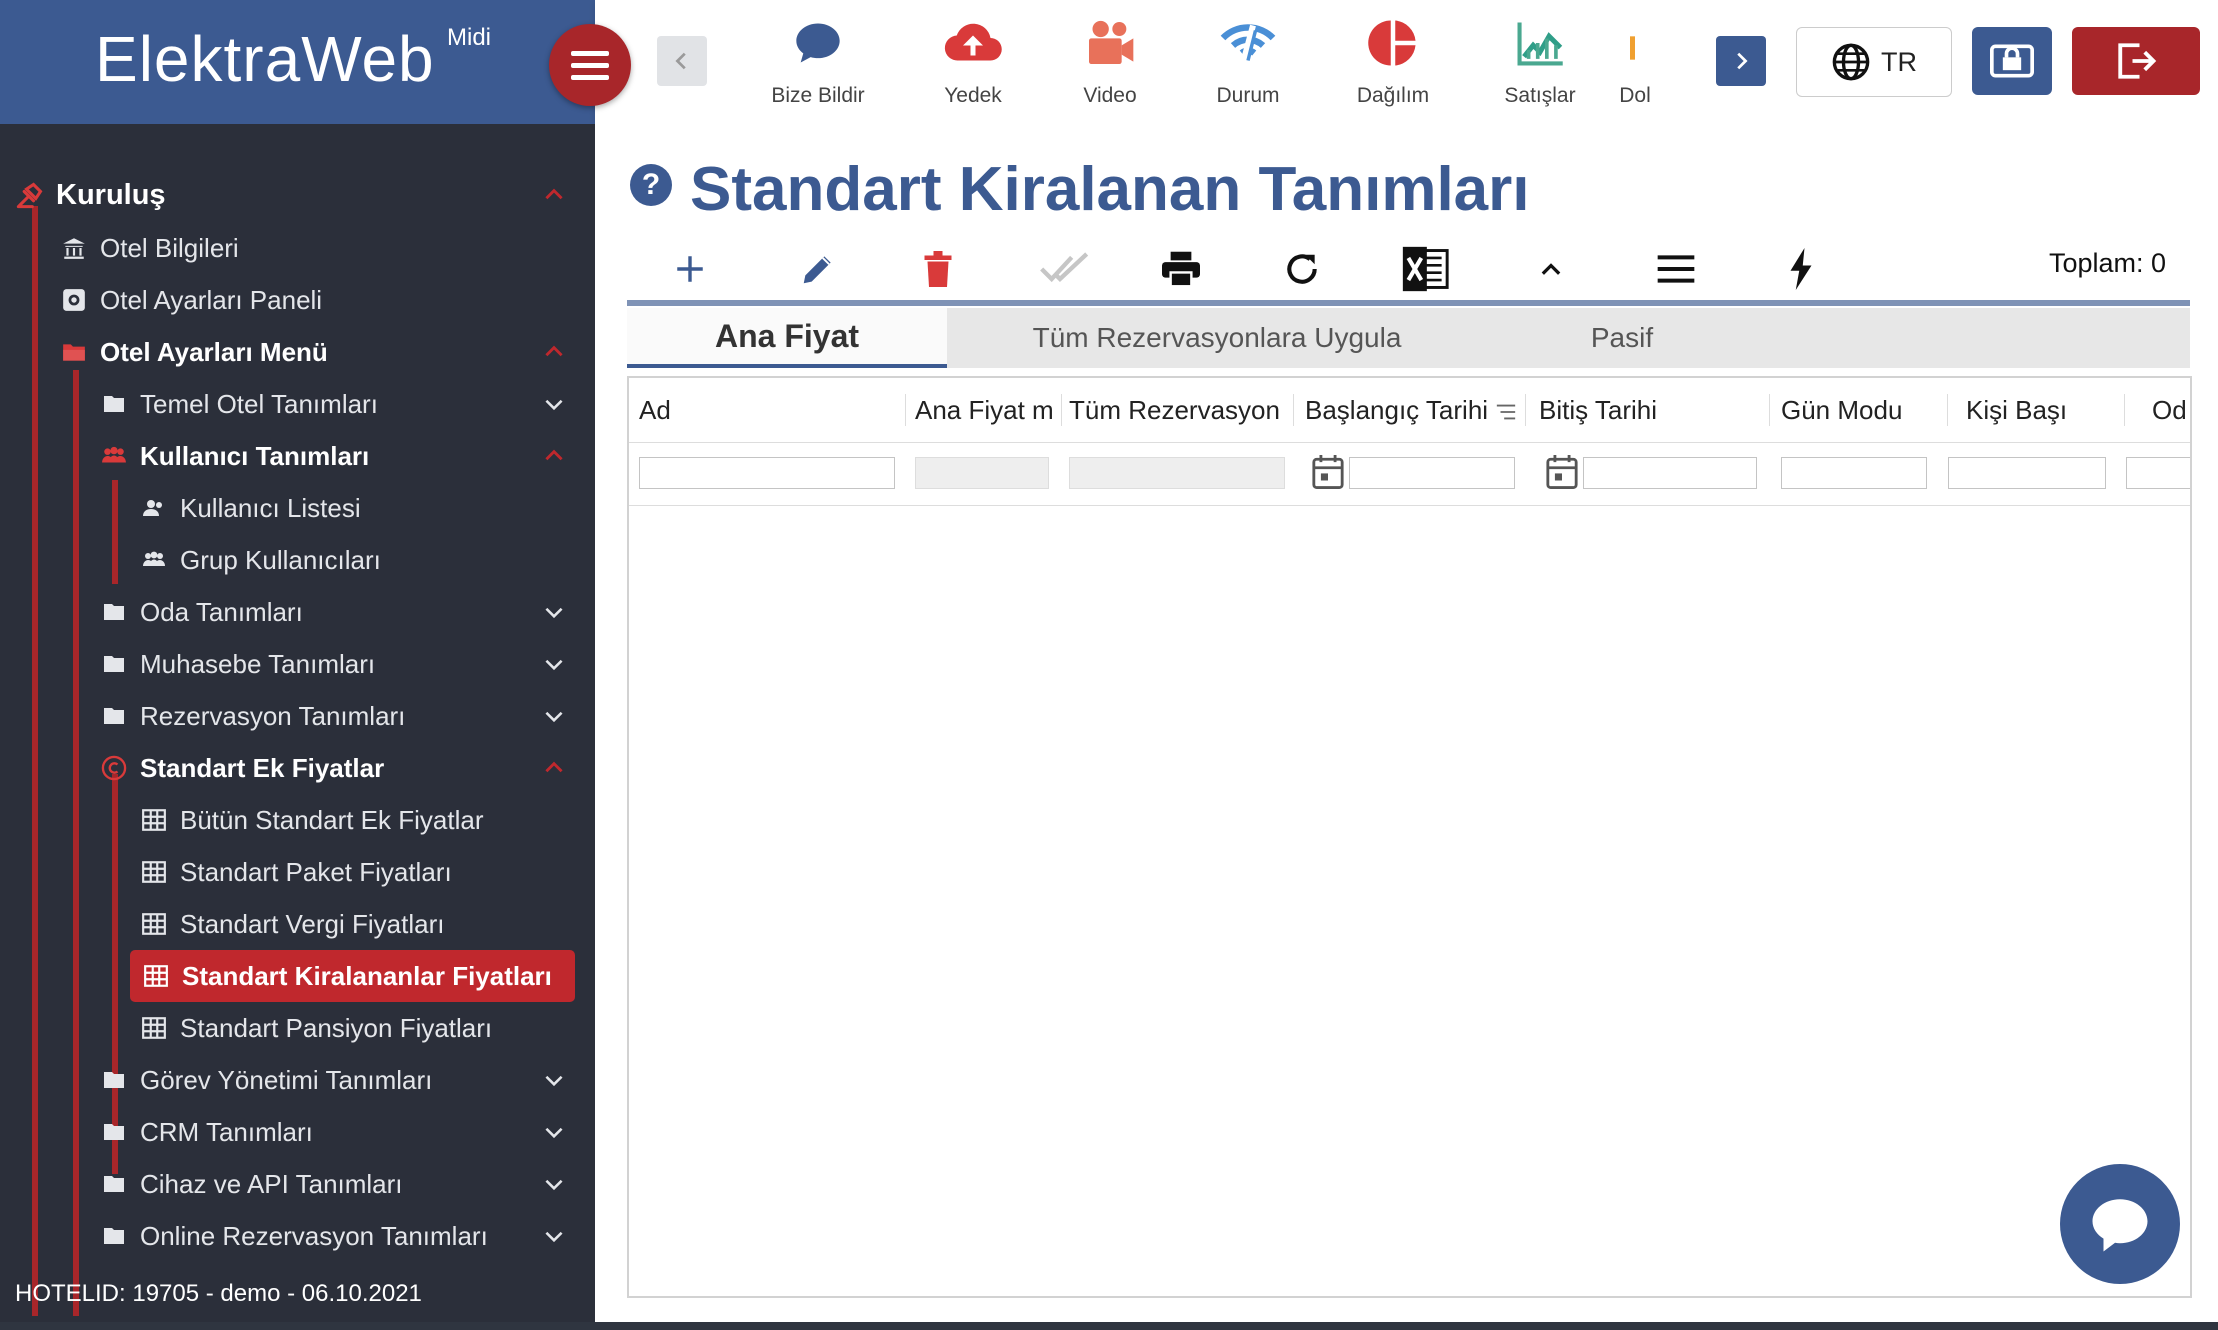 The height and width of the screenshot is (1330, 2218). I want to click on sidebar-item-rezervasyon-tanimlari: Rezervasyon Tanımları, so click(297, 716).